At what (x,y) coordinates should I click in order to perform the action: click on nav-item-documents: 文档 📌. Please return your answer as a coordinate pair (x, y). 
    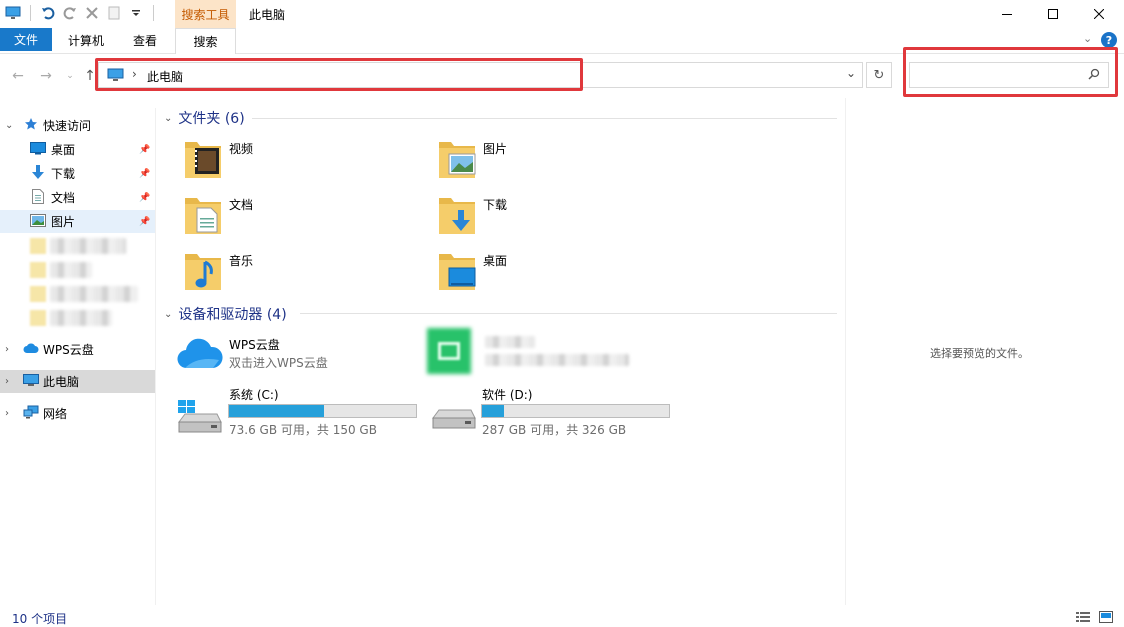
    Looking at the image, I should click on (77, 197).